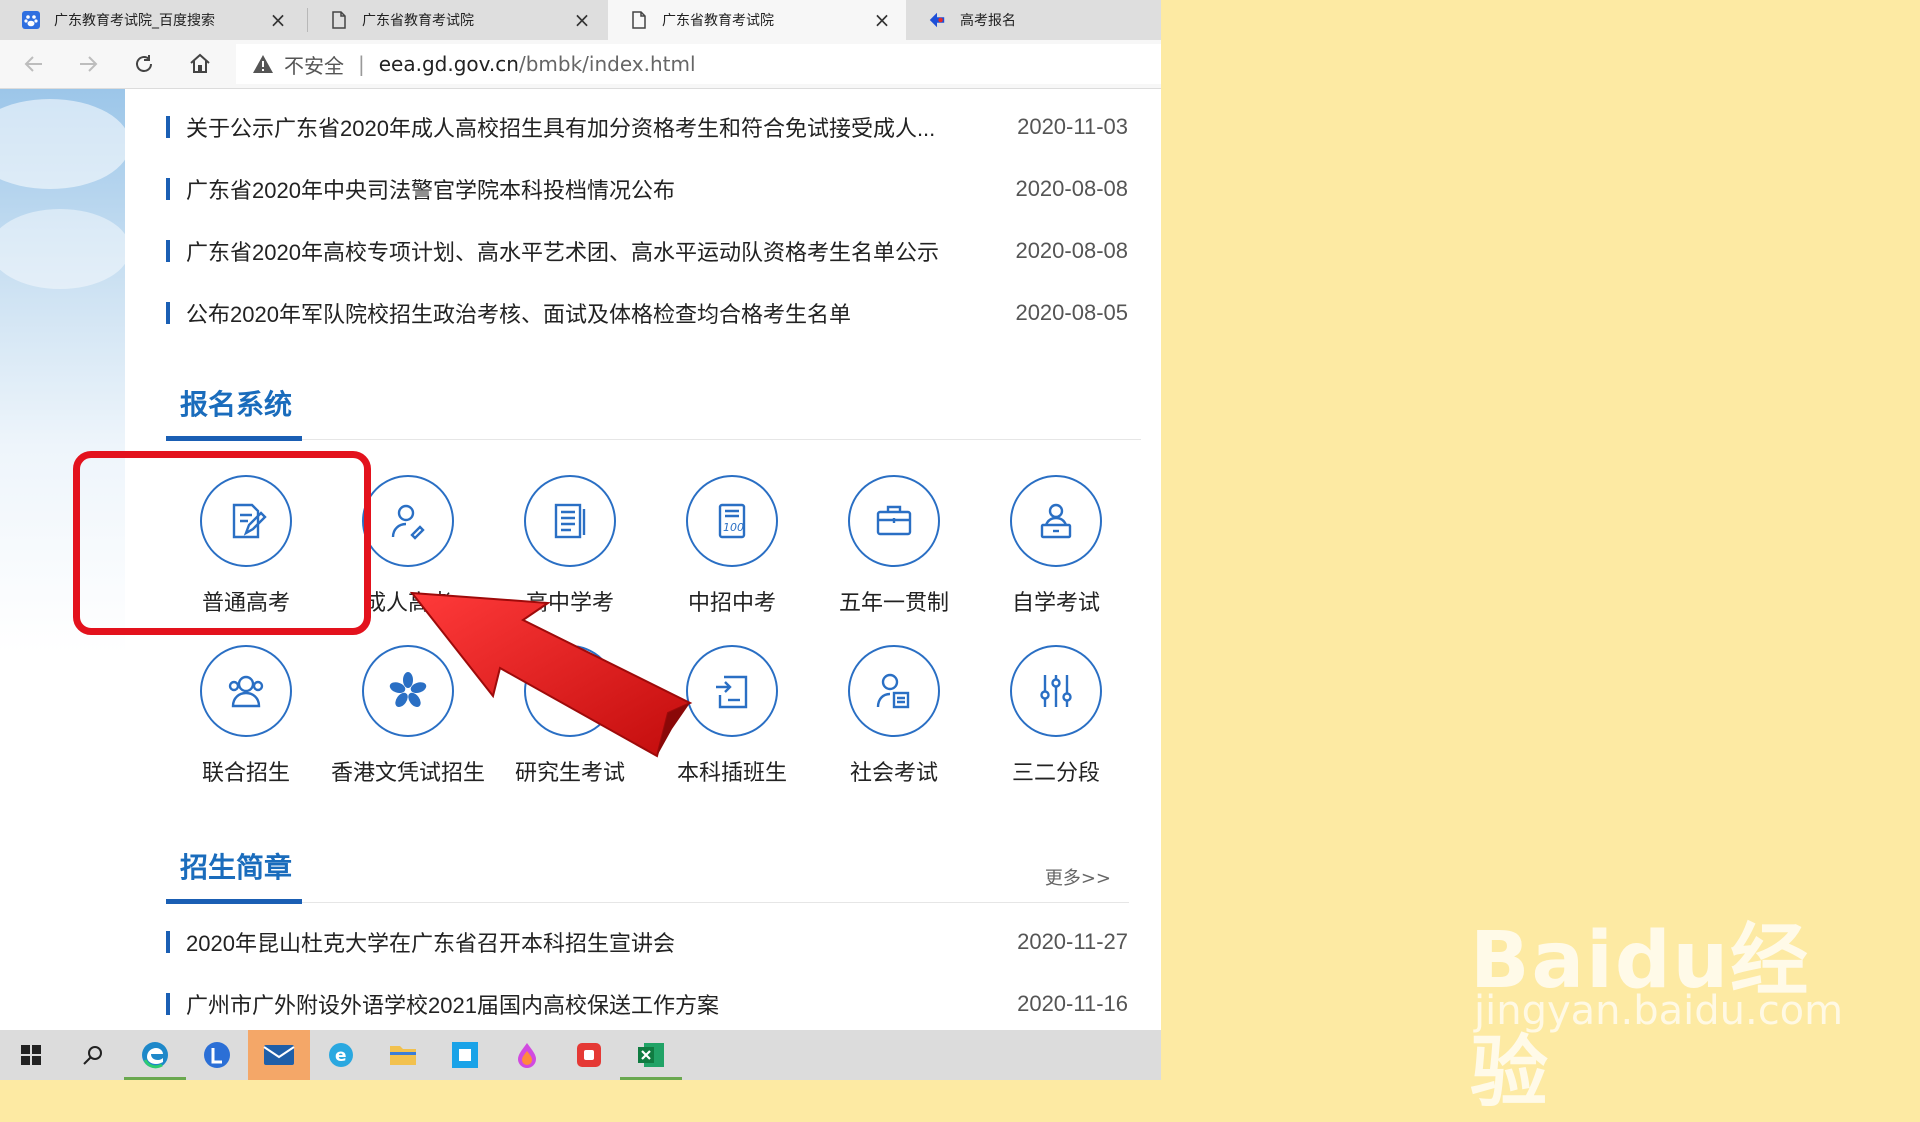 This screenshot has height=1122, width=1920. I want to click on warning-triangle-icon, so click(264, 64).